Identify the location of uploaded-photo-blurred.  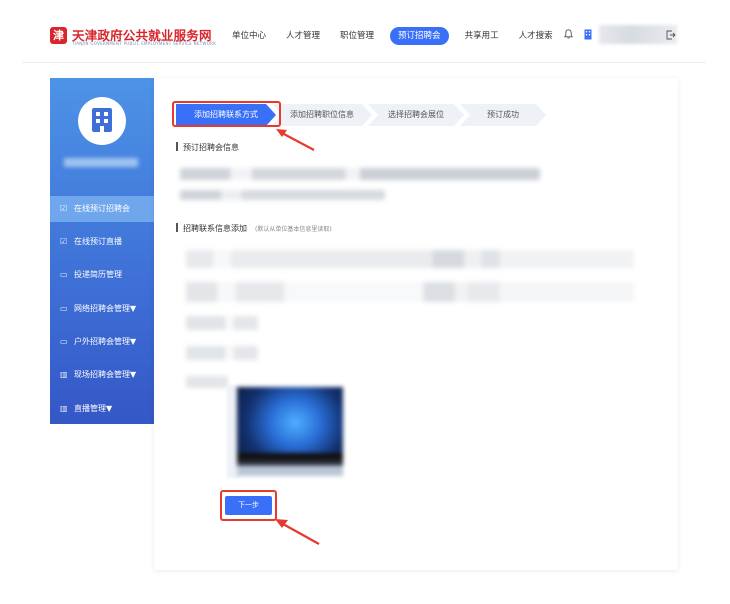
(290, 431).